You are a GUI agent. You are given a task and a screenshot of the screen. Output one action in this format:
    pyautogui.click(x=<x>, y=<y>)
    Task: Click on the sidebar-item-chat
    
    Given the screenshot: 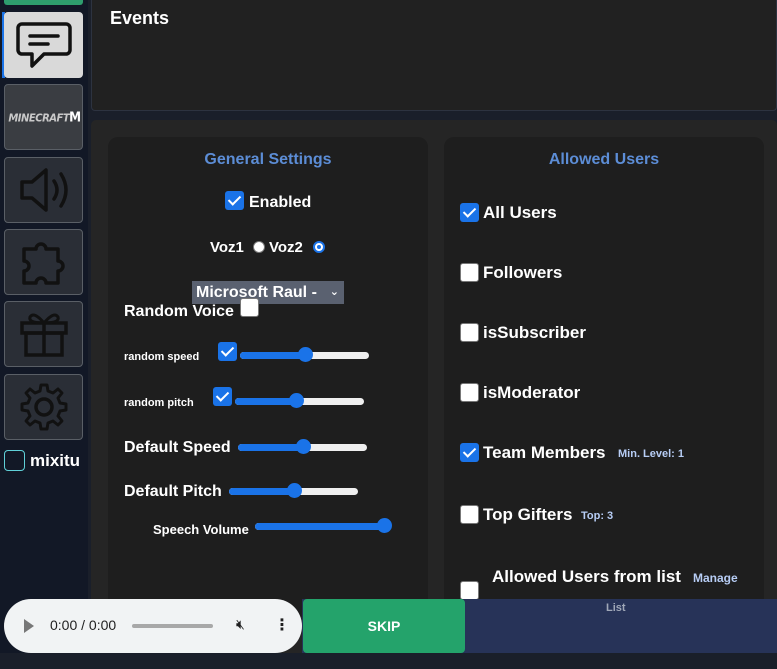 What is the action you would take?
    pyautogui.click(x=43, y=45)
    